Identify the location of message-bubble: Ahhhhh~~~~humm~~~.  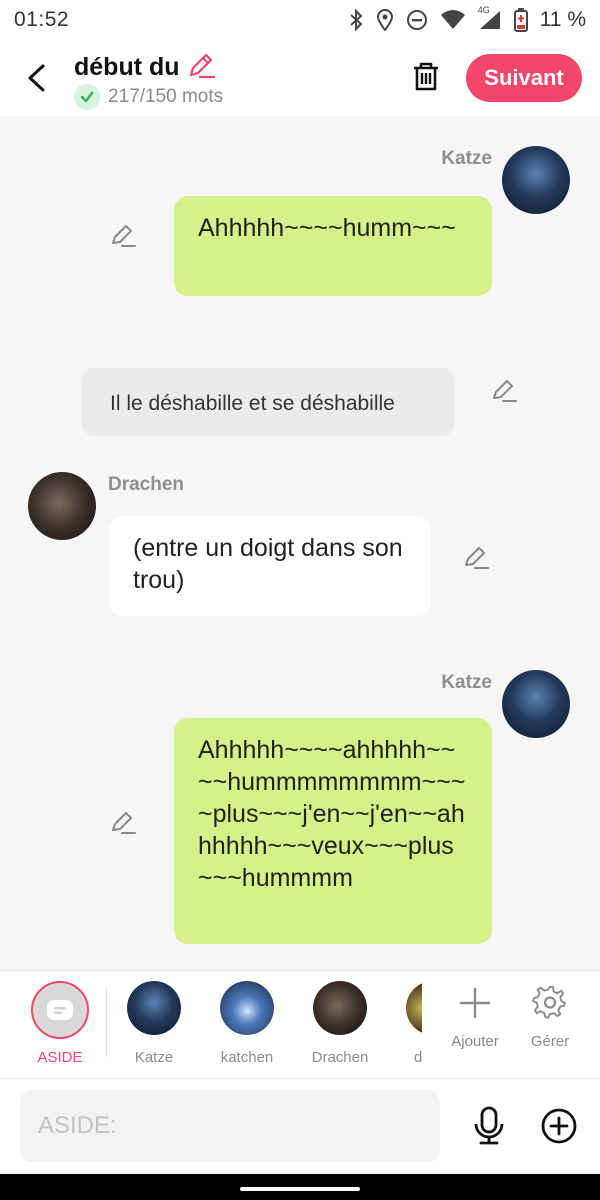
(333, 246).